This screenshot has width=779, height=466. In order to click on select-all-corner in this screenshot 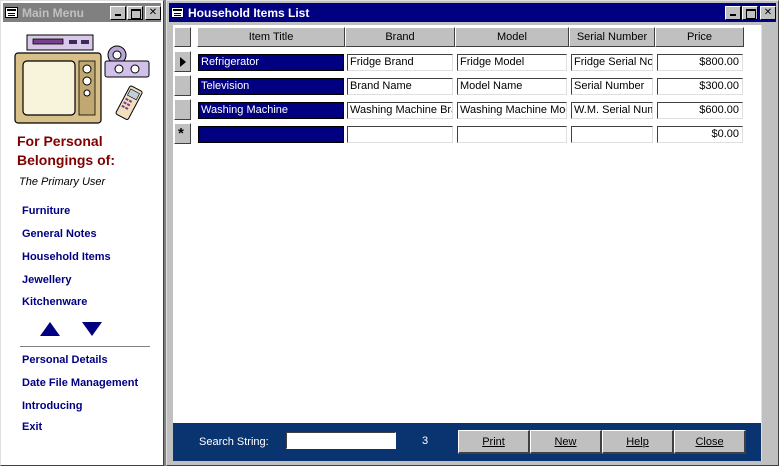, I will do `click(182, 37)`.